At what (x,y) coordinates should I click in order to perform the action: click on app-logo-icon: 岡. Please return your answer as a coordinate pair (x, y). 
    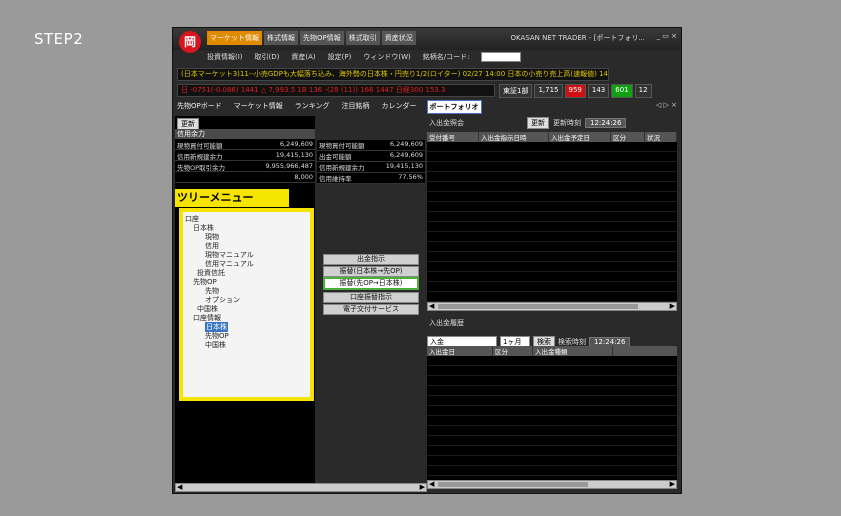
    Looking at the image, I should click on (190, 42).